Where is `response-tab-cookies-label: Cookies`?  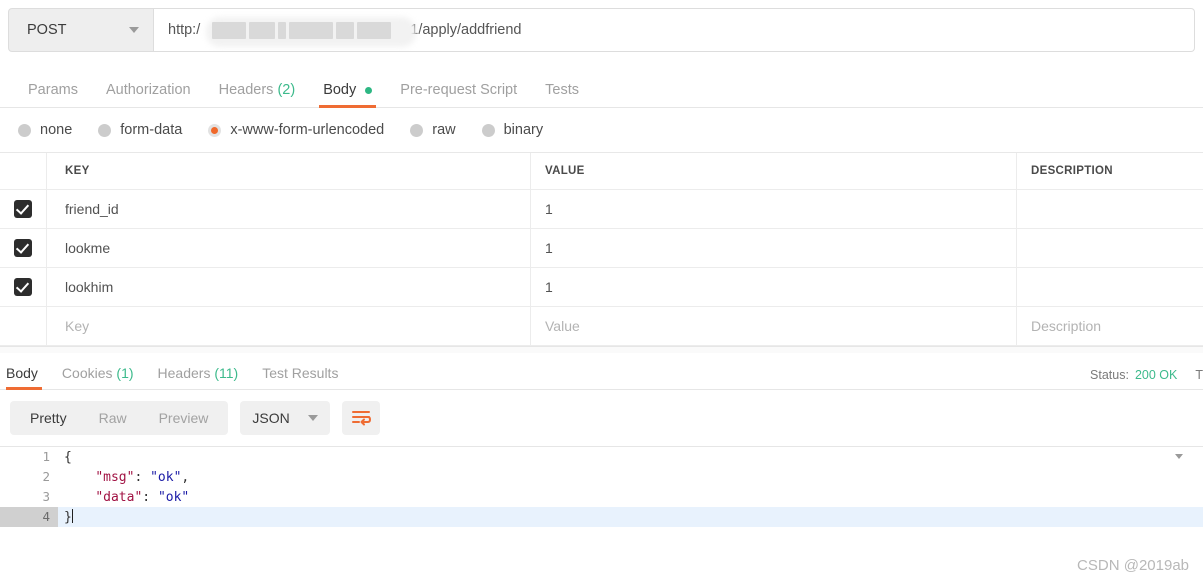
response-tab-cookies-label: Cookies is located at coordinates (87, 373).